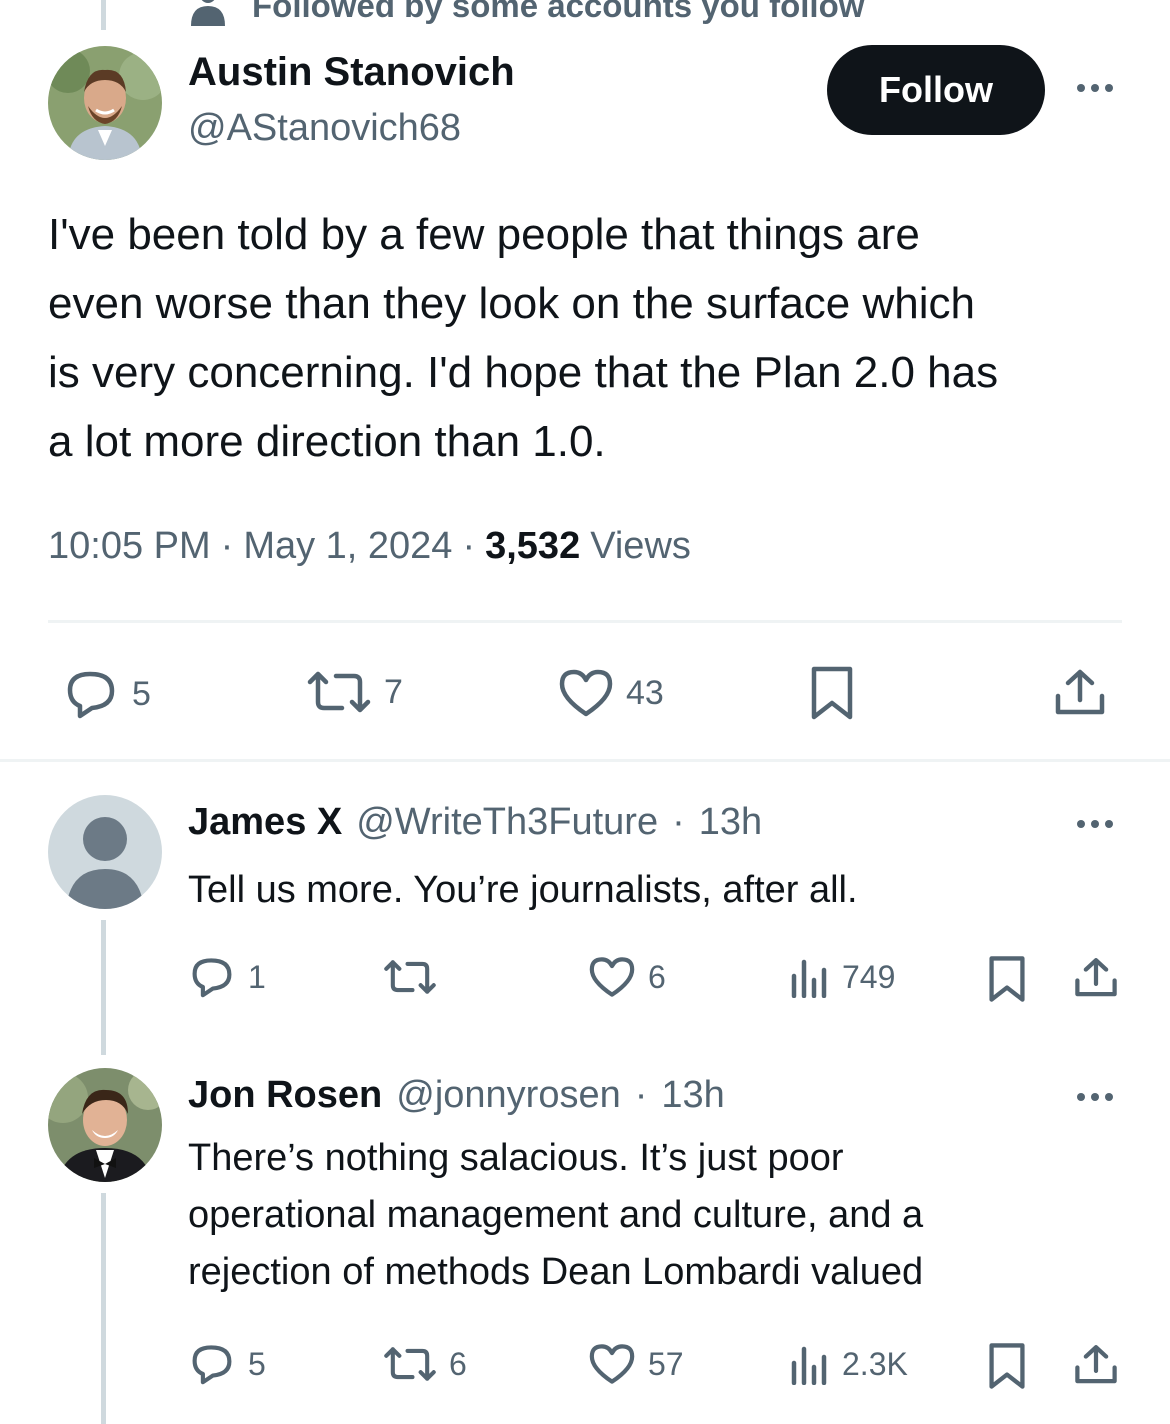 The height and width of the screenshot is (1424, 1170). Describe the element at coordinates (347, 546) in the screenshot. I see `tweet-date: May 1, 2024` at that location.